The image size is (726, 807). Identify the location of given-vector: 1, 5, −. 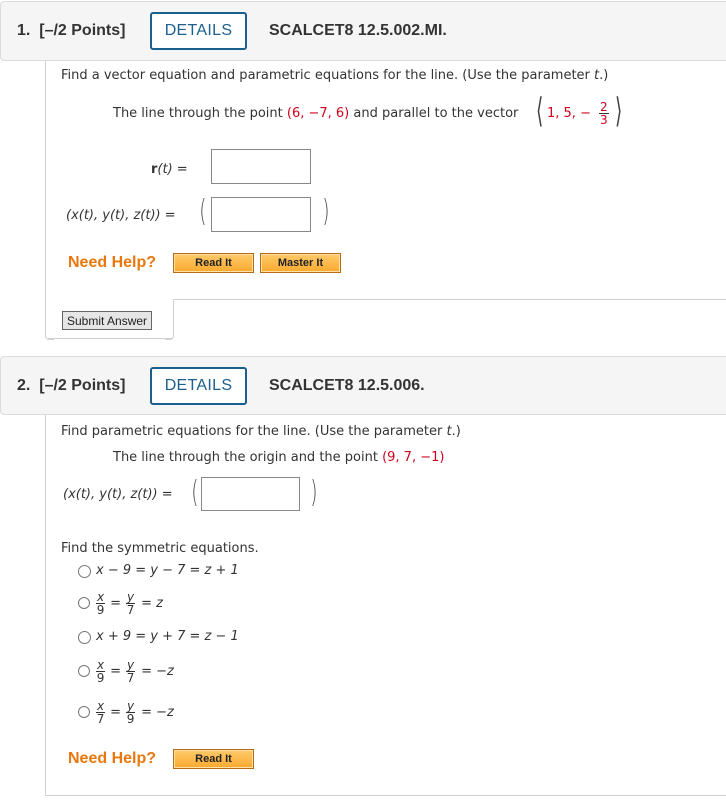
(569, 113).